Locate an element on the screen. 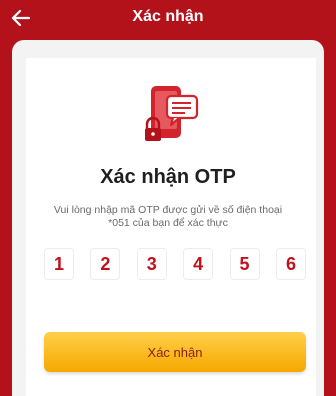 The width and height of the screenshot is (336, 396). confirm-button: Xác nhận is located at coordinates (175, 352).